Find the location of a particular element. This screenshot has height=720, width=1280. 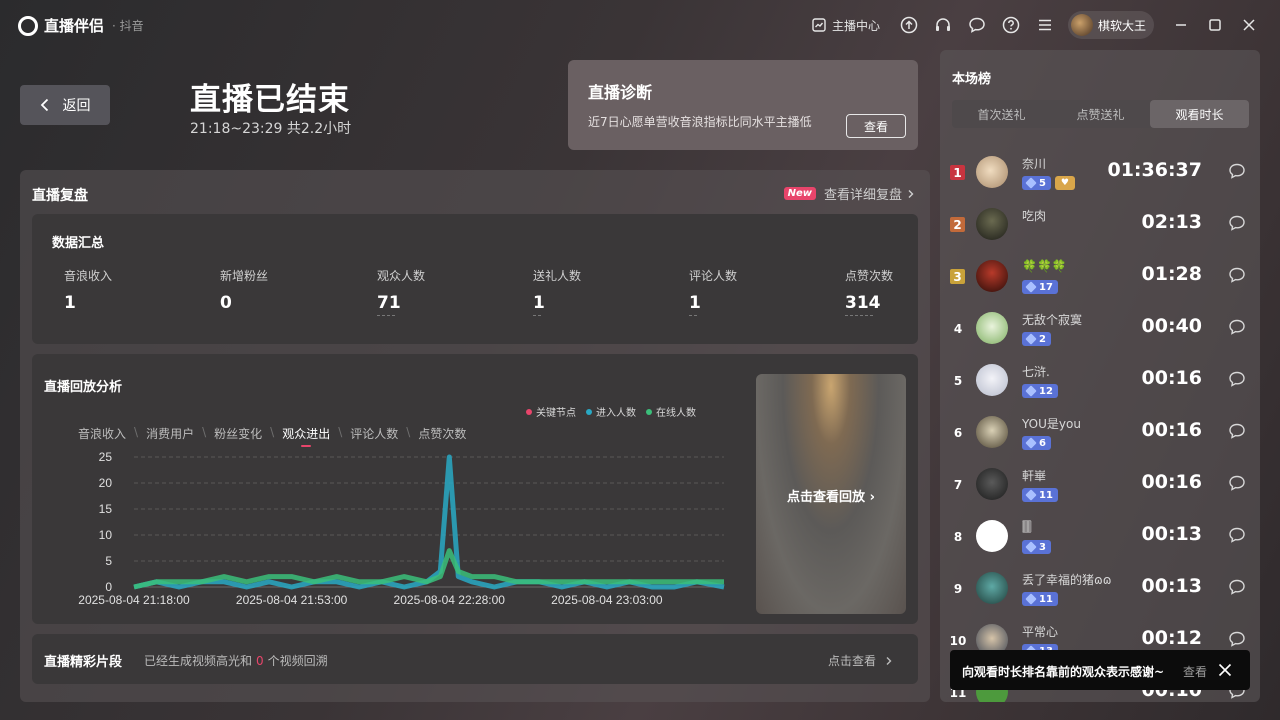

metric-revenue: 音浪收入 1 is located at coordinates (139, 290).